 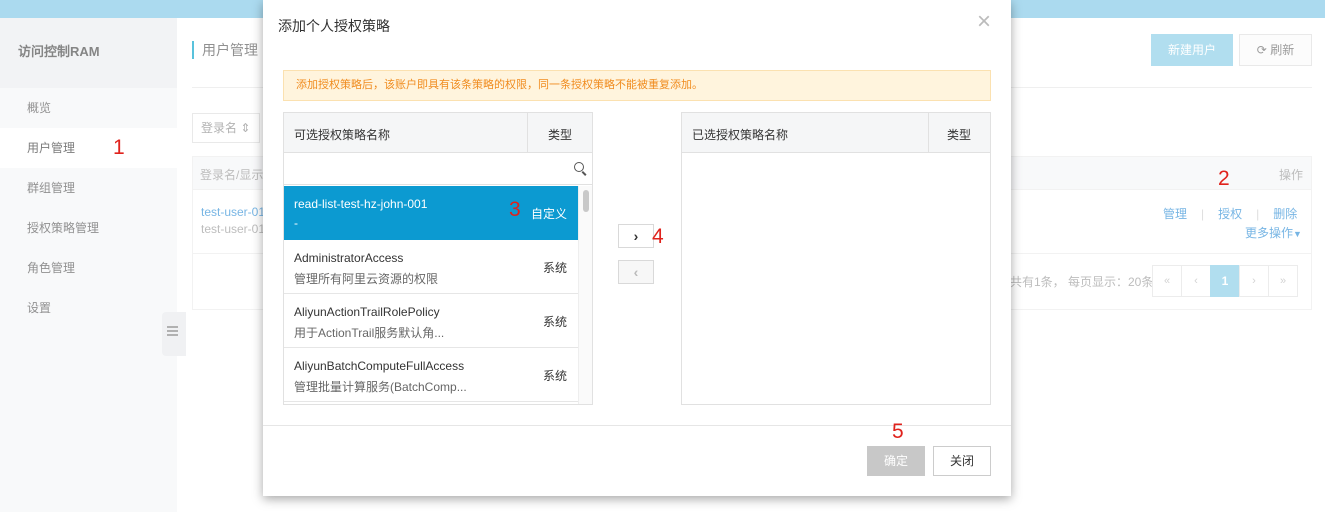 I want to click on move-left-button: ‹, so click(x=636, y=272).